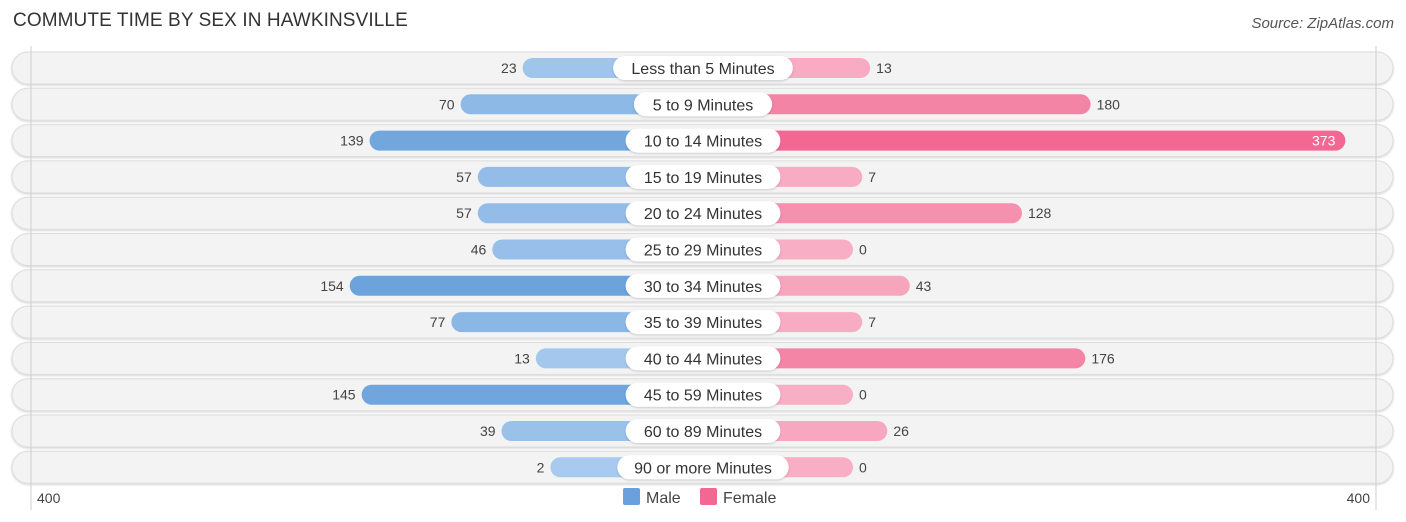 The width and height of the screenshot is (1406, 522). I want to click on category-label: 15 to 19 Minutes, so click(703, 178).